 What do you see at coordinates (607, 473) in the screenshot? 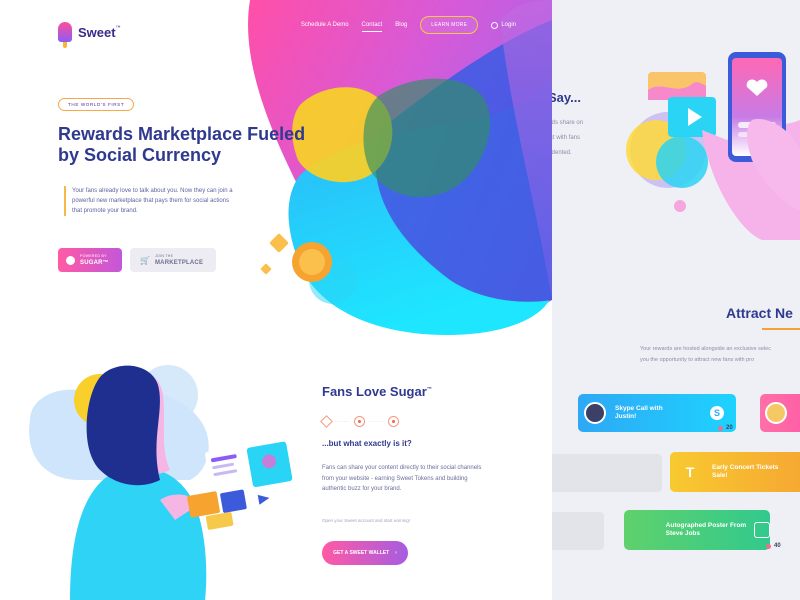
I see `placeholder-card` at bounding box center [607, 473].